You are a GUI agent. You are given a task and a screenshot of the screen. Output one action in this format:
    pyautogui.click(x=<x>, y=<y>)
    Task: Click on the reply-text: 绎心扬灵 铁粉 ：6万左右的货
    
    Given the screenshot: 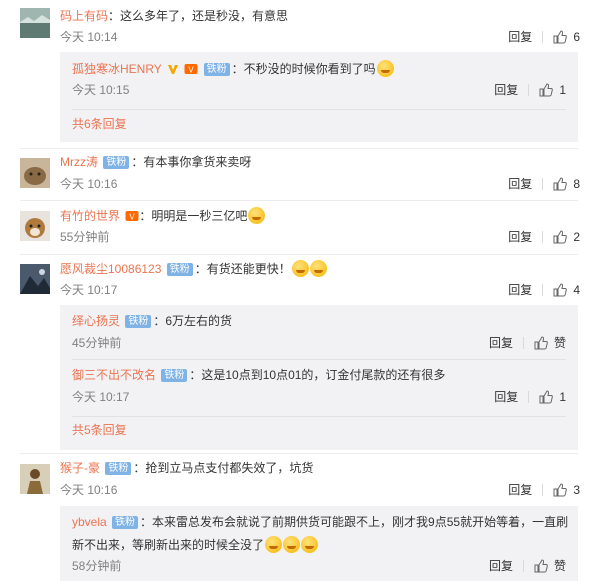 What is the action you would take?
    pyautogui.click(x=152, y=321)
    